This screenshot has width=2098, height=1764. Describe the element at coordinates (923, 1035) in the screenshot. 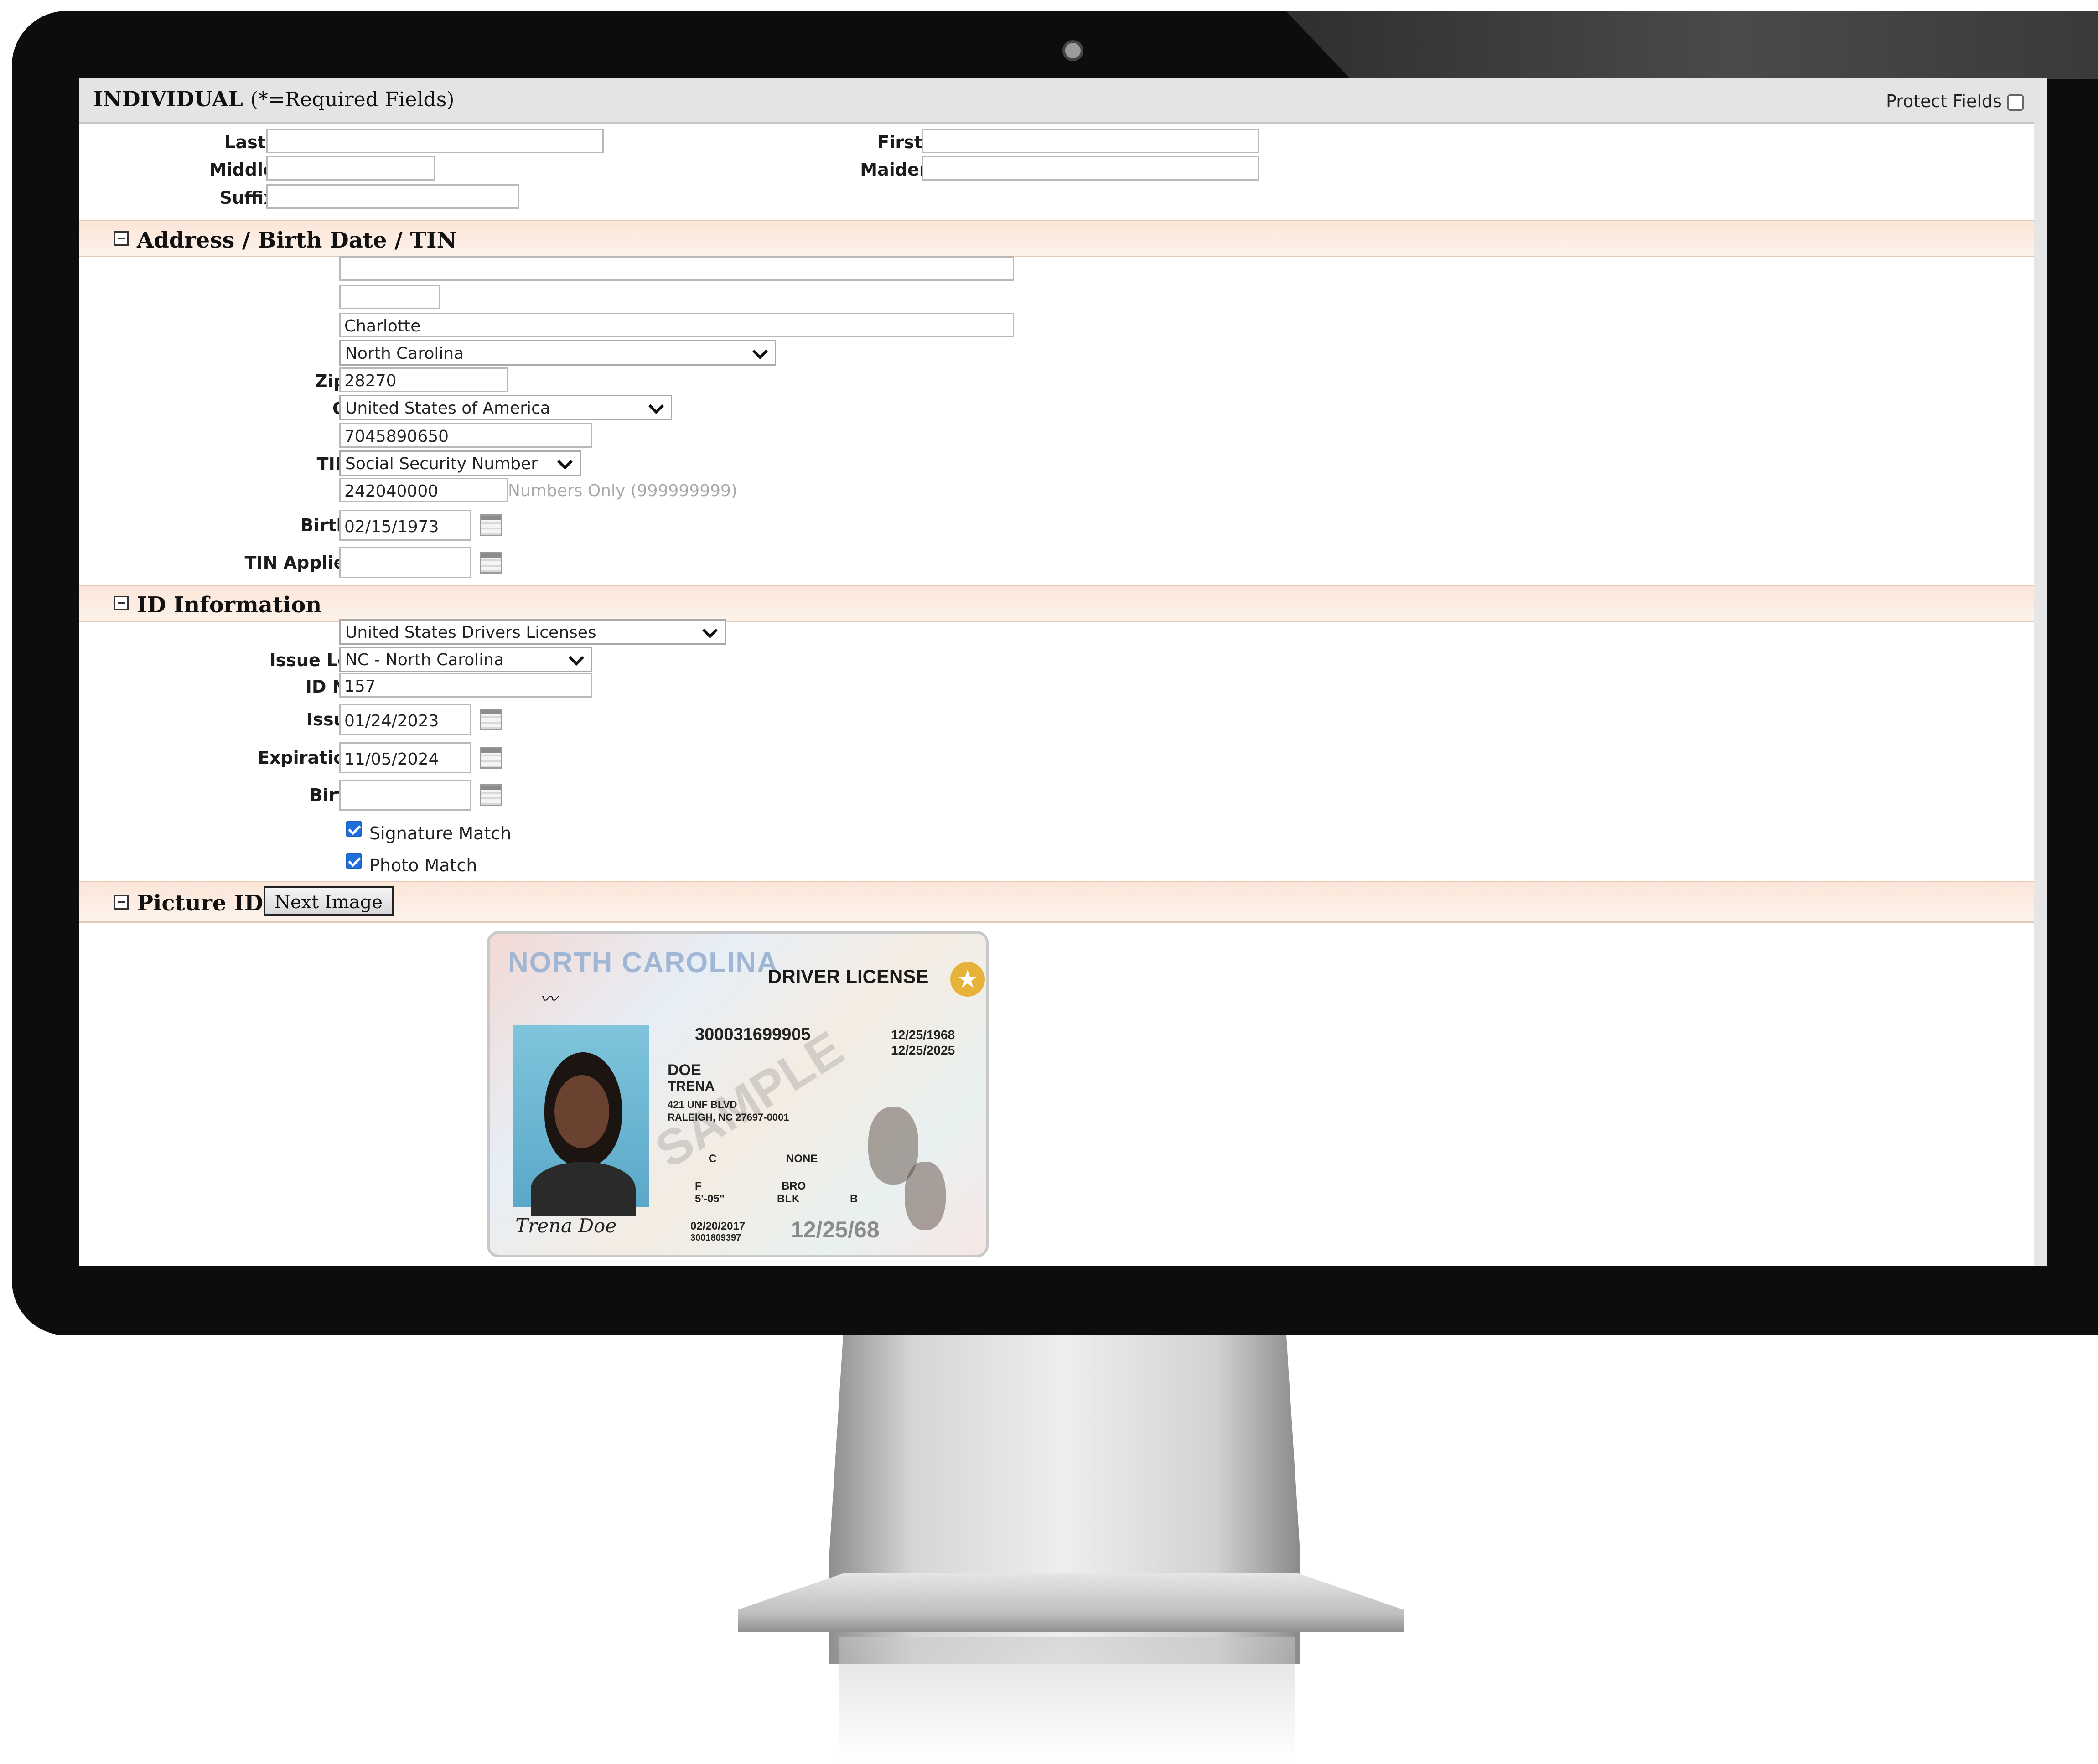

I see `id-card-dob: 12/25/1968` at that location.